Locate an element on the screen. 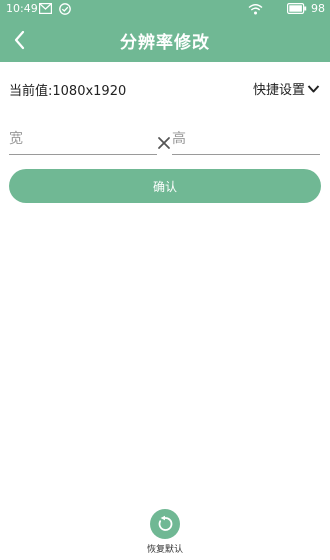 This screenshot has width=330, height=560. current-resolution: 当前值:1080x1920 is located at coordinates (68, 91).